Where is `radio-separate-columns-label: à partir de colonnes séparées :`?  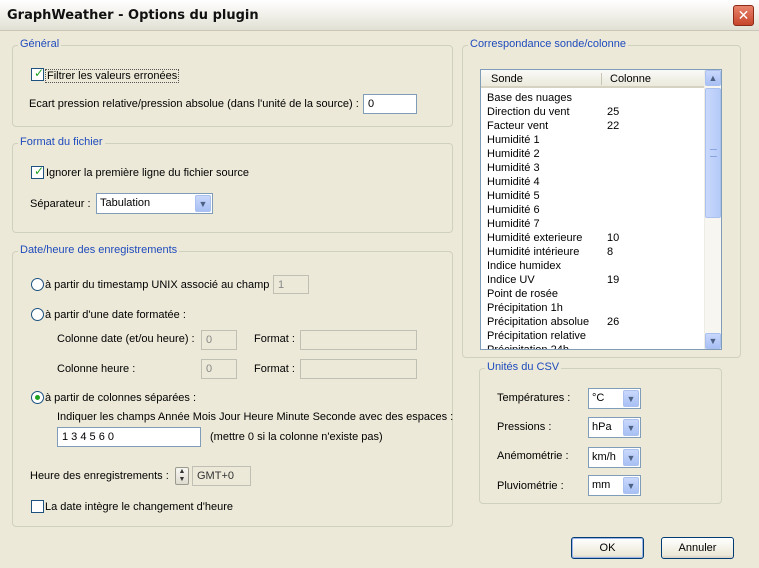 radio-separate-columns-label: à partir de colonnes séparées : is located at coordinates (120, 398).